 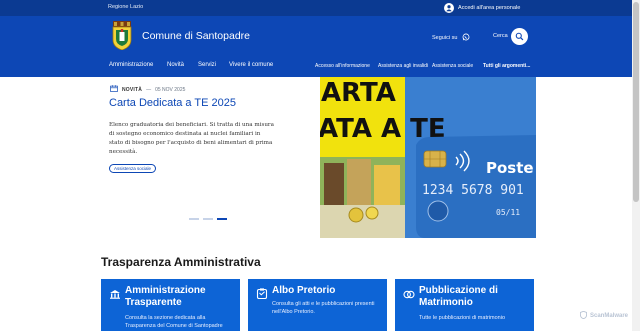 What do you see at coordinates (153, 302) in the screenshot?
I see `card-title-line2: Trasparente` at bounding box center [153, 302].